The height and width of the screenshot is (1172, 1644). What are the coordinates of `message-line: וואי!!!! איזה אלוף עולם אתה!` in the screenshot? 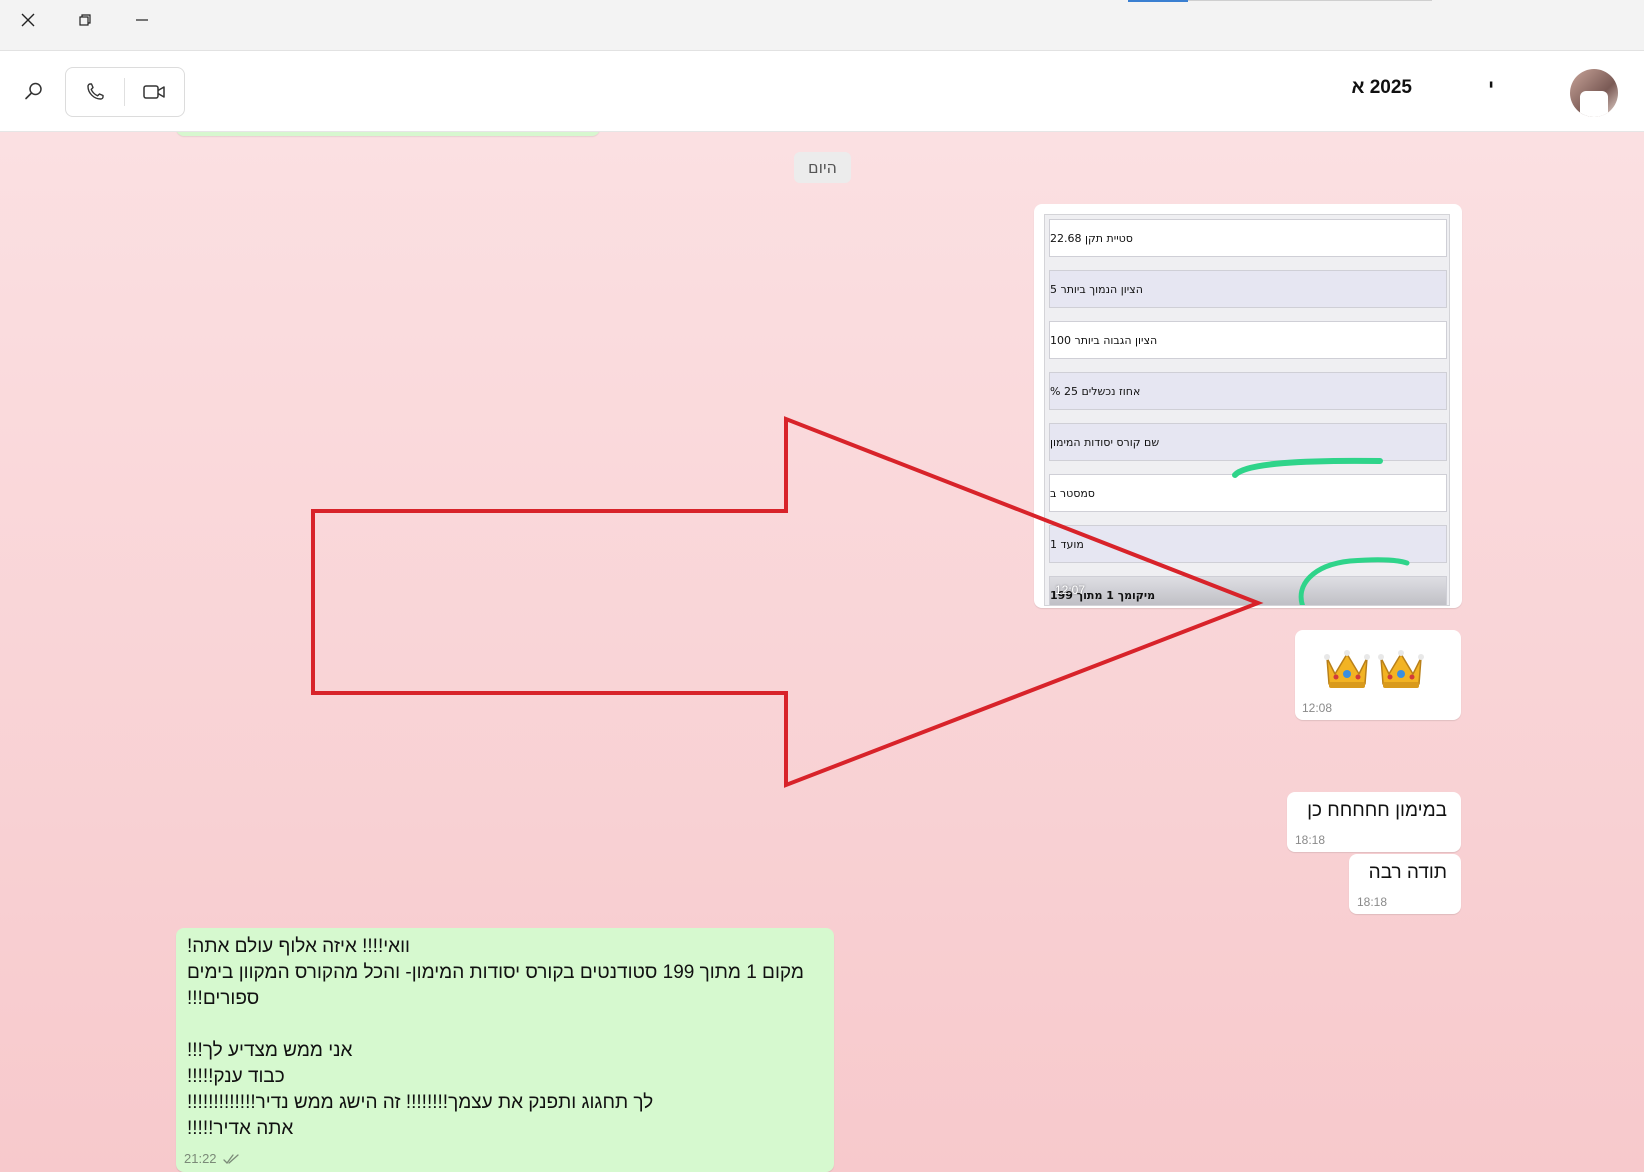 It's located at (298, 946).